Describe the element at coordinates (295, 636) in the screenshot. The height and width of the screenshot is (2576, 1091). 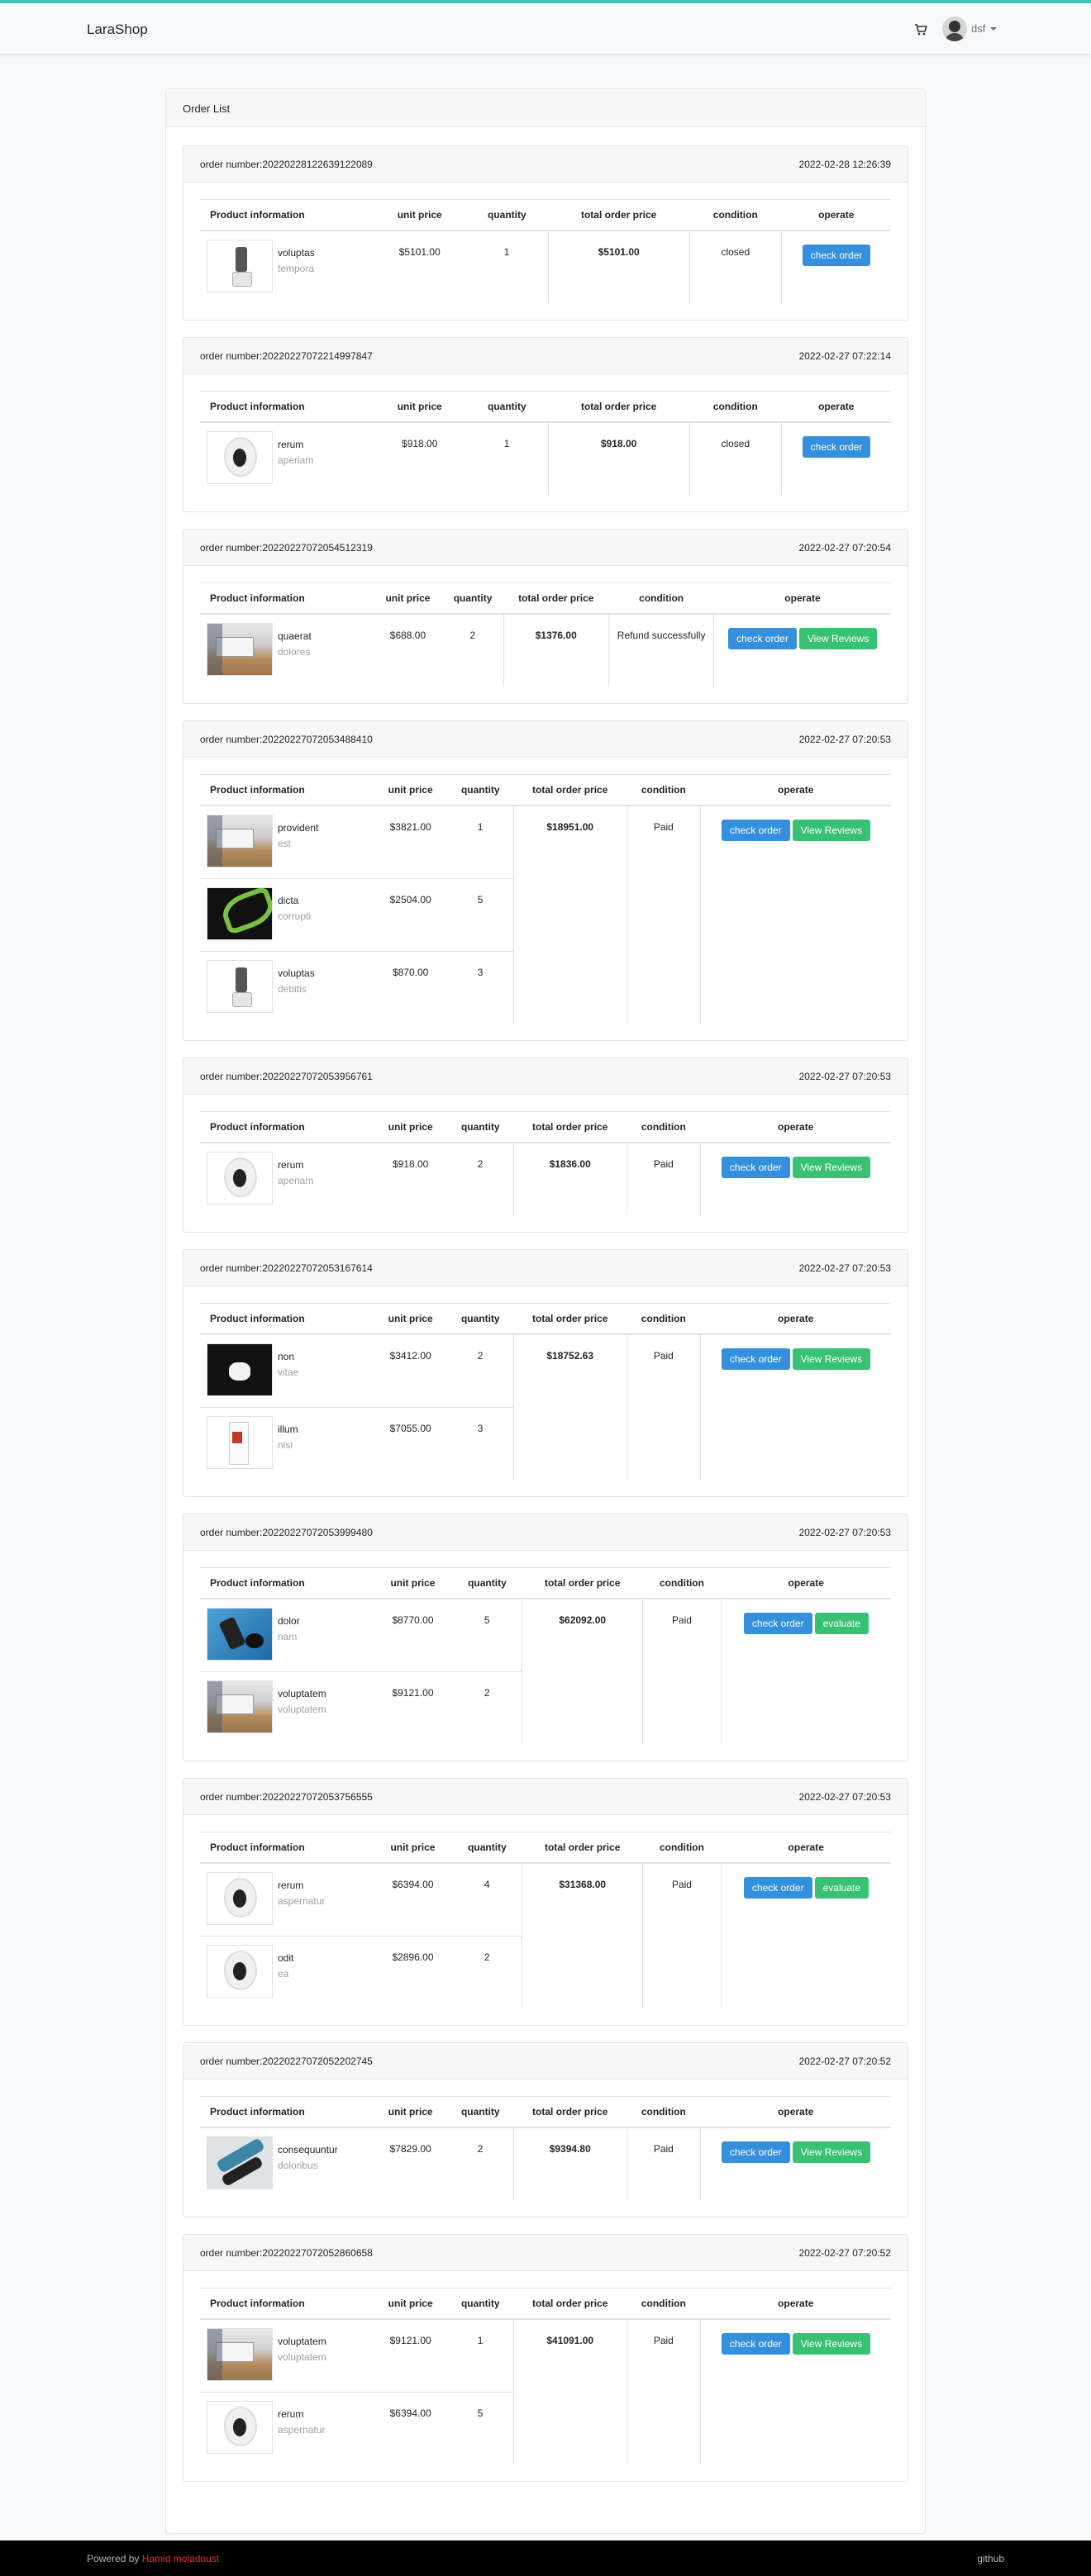
I see `product-name: quaerat` at that location.